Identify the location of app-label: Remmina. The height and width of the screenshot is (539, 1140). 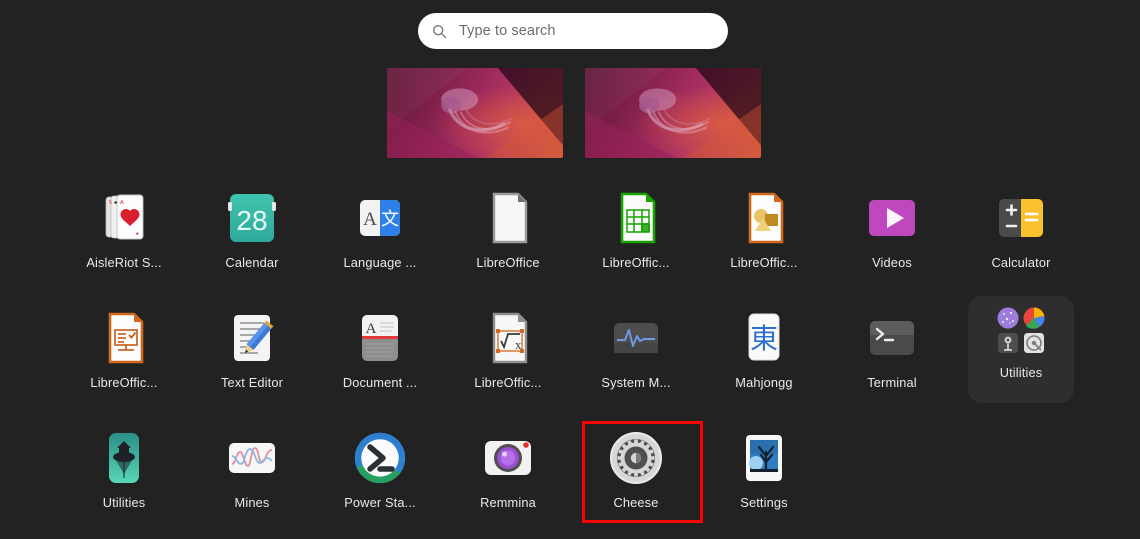
(508, 502).